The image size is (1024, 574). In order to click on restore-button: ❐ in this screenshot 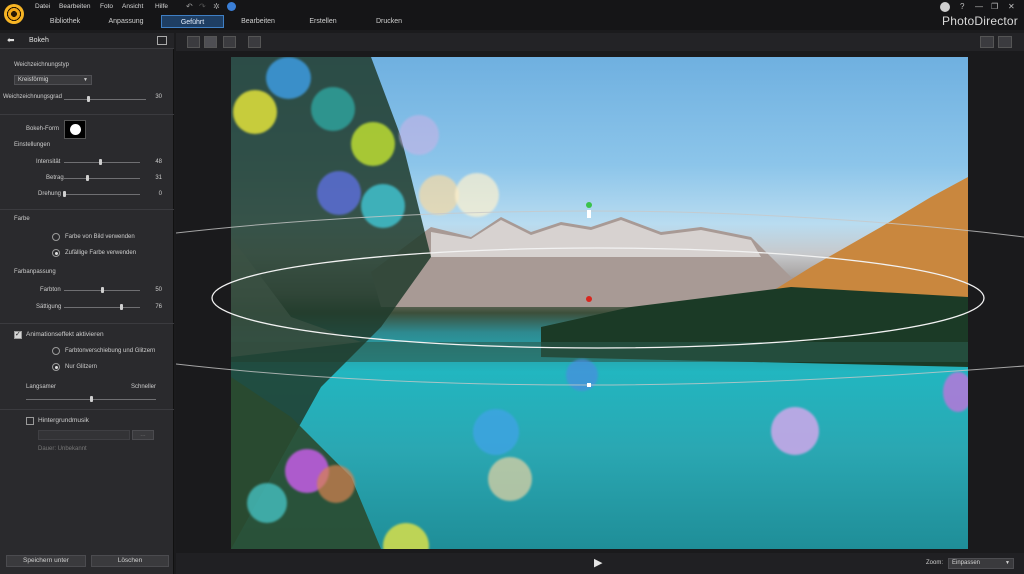, I will do `click(994, 6)`.